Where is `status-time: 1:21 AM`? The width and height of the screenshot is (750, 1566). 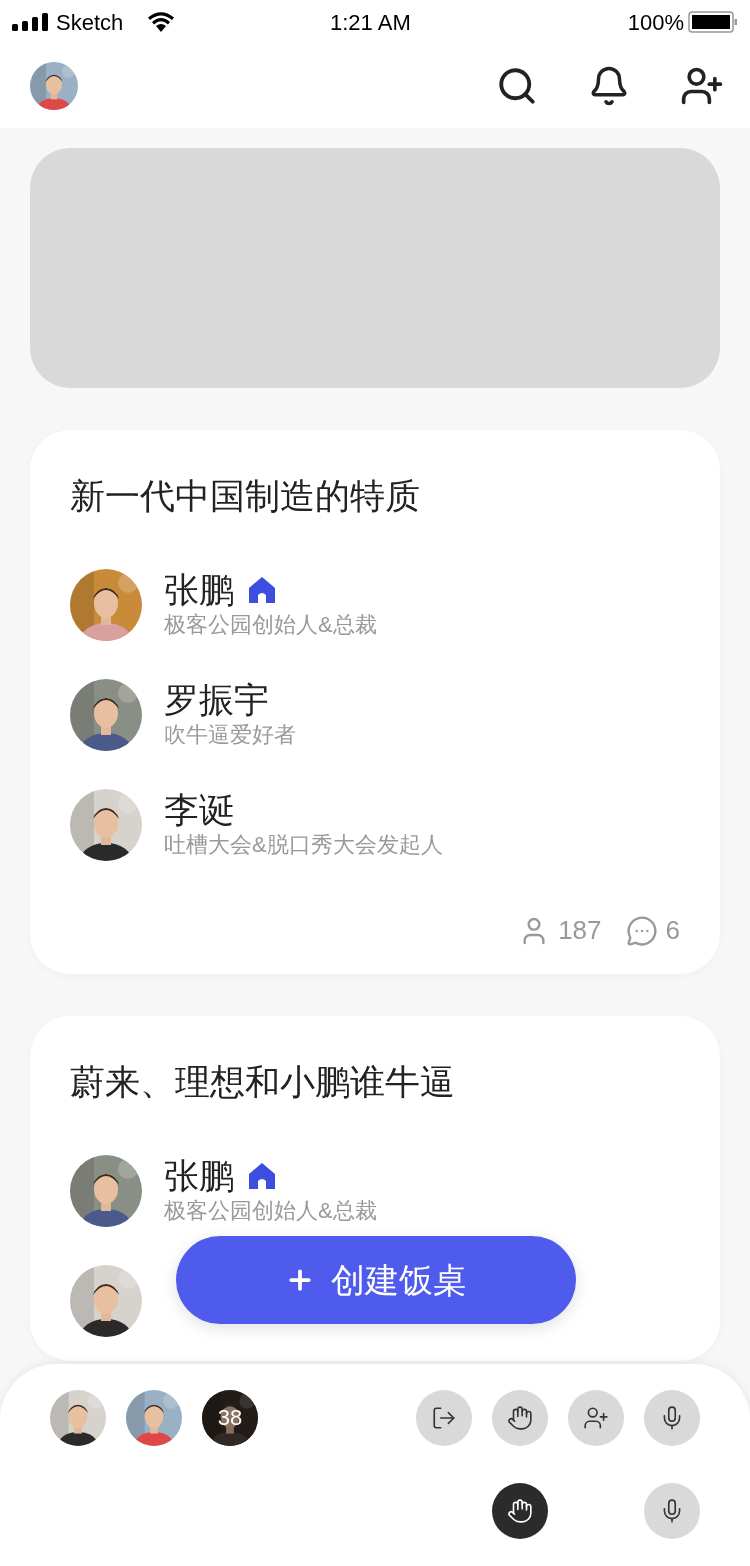 status-time: 1:21 AM is located at coordinates (370, 22).